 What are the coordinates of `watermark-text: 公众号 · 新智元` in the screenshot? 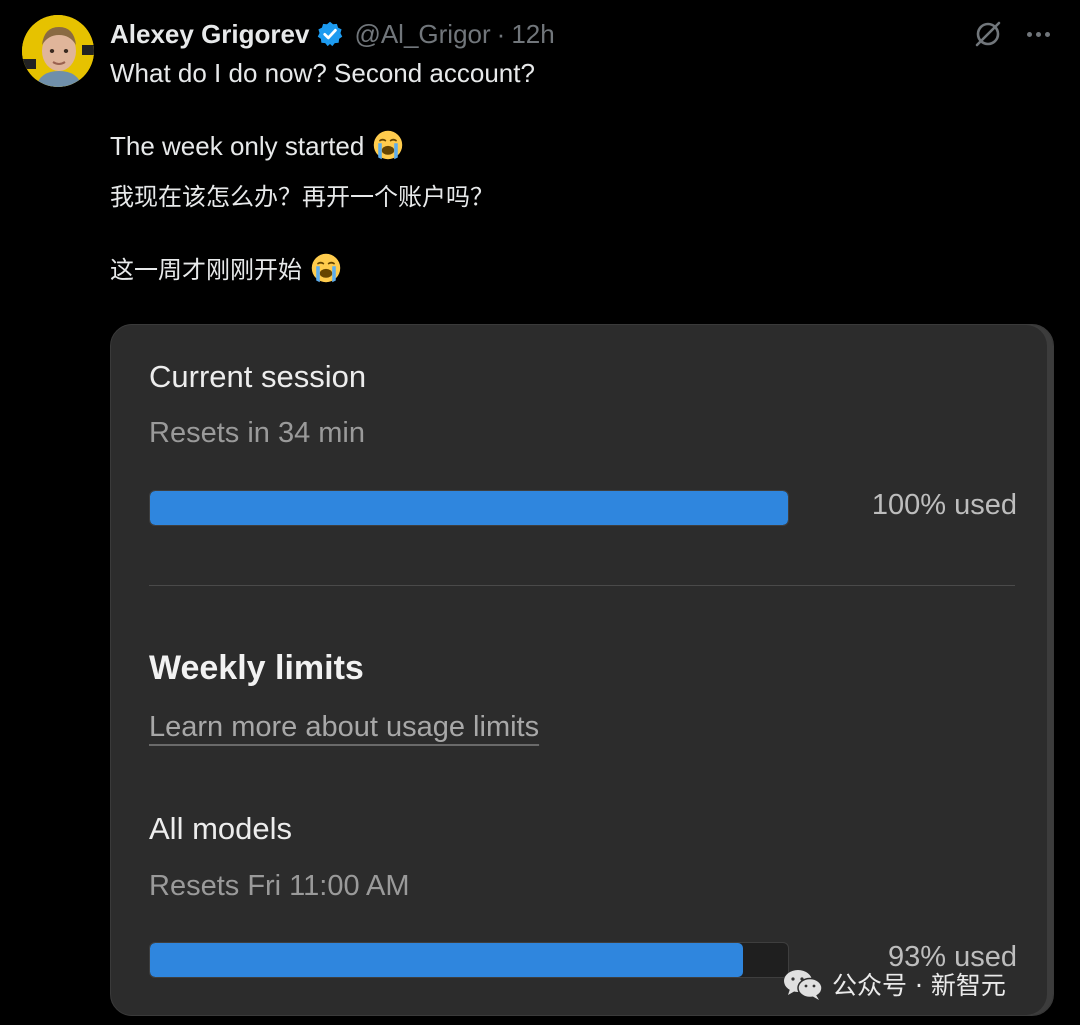 It's located at (919, 985).